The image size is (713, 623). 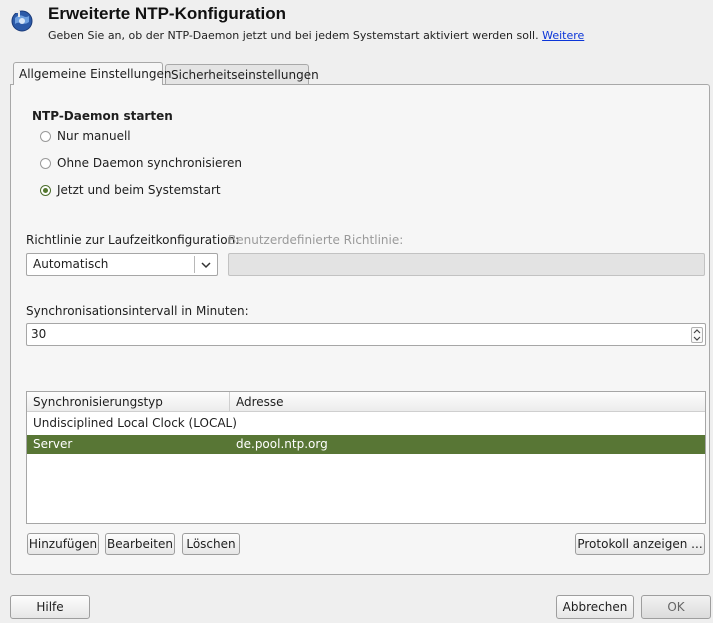 I want to click on policy-label: Richtlinie zur Laufzeitkonfiguration:, so click(x=133, y=240).